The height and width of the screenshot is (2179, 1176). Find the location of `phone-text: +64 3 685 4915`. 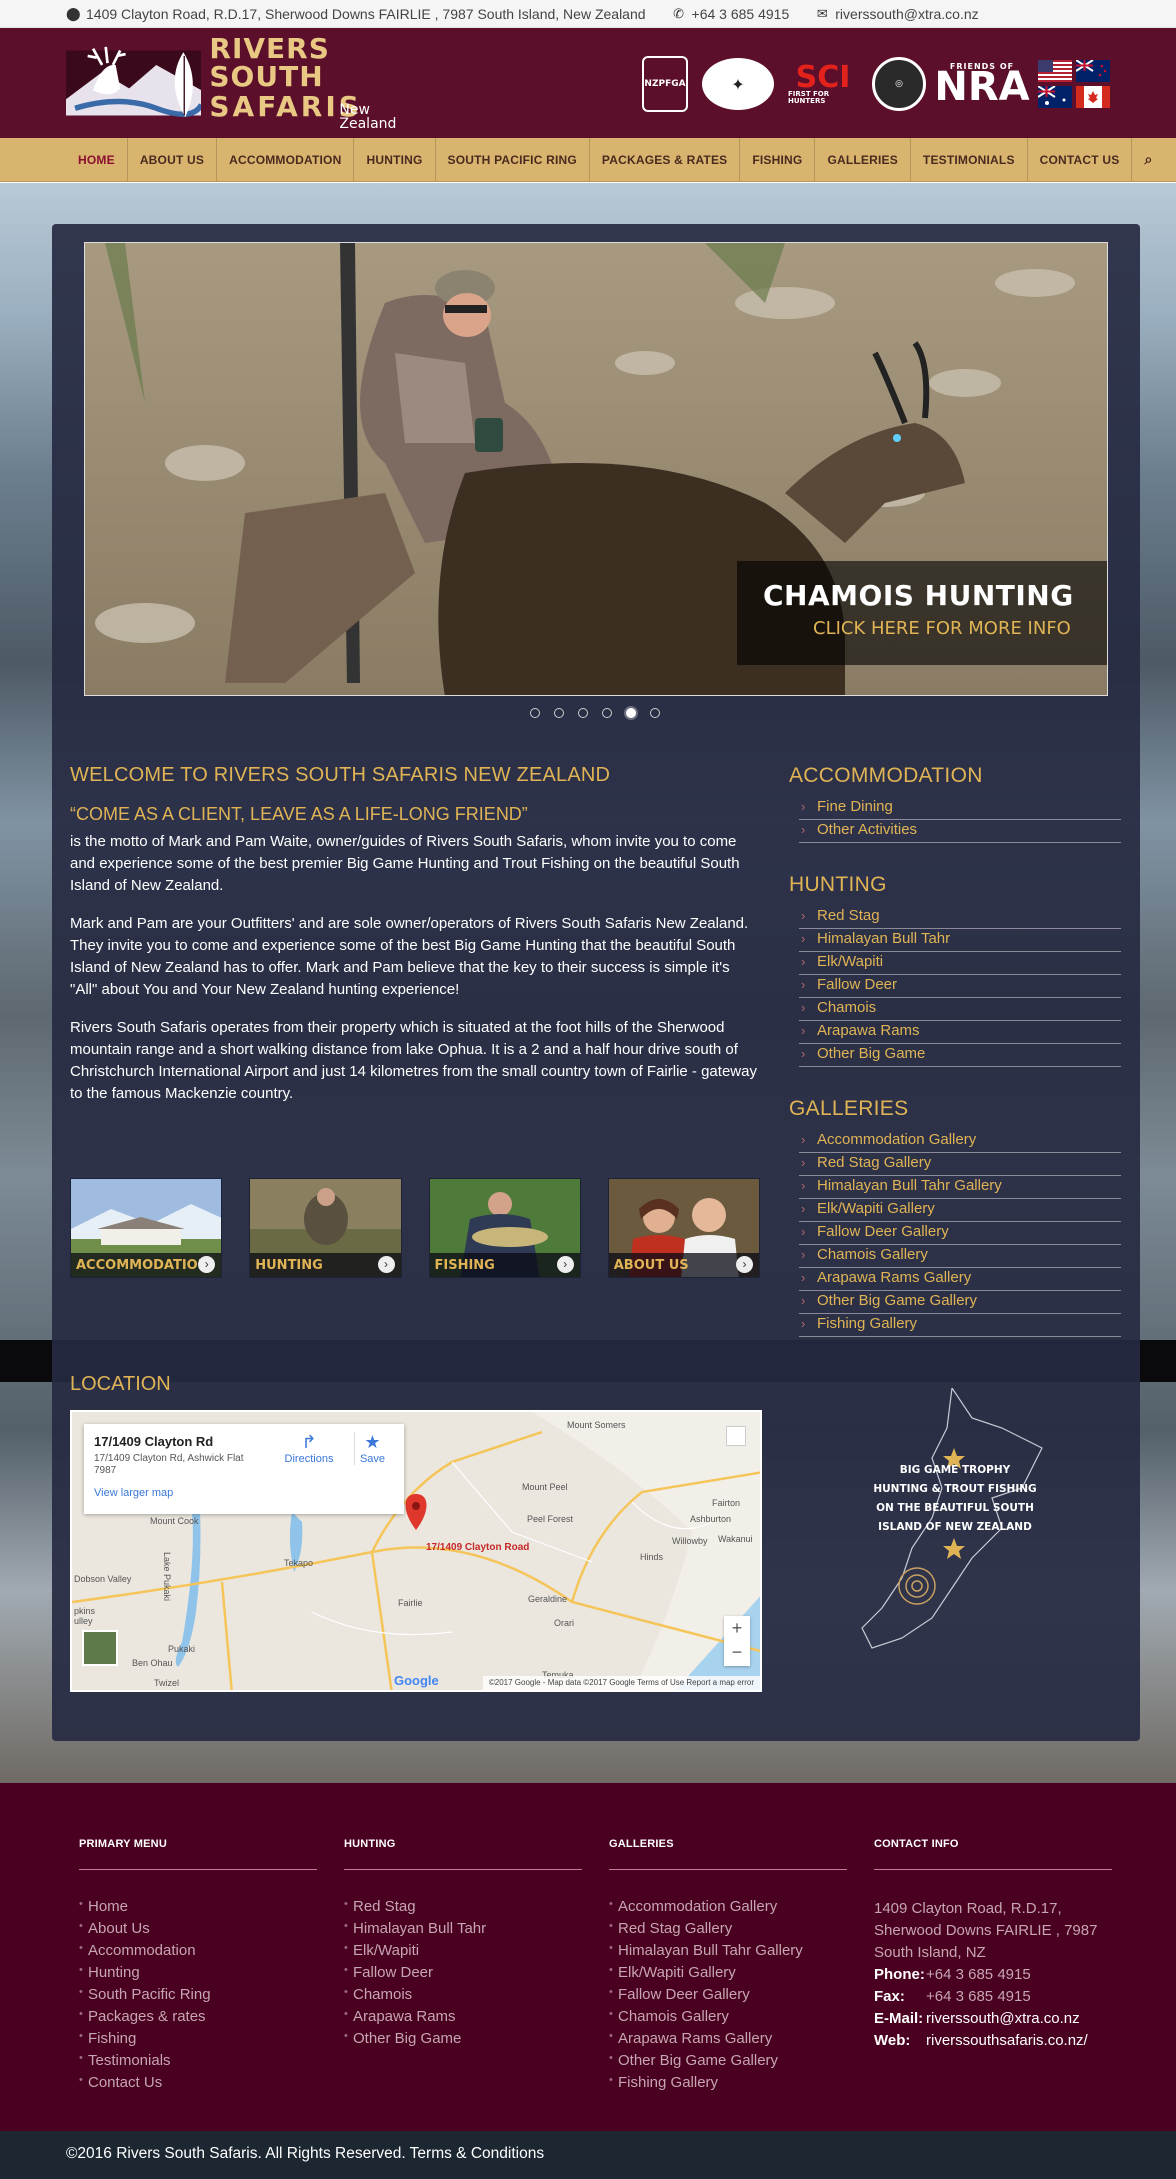

phone-text: +64 3 685 4915 is located at coordinates (741, 14).